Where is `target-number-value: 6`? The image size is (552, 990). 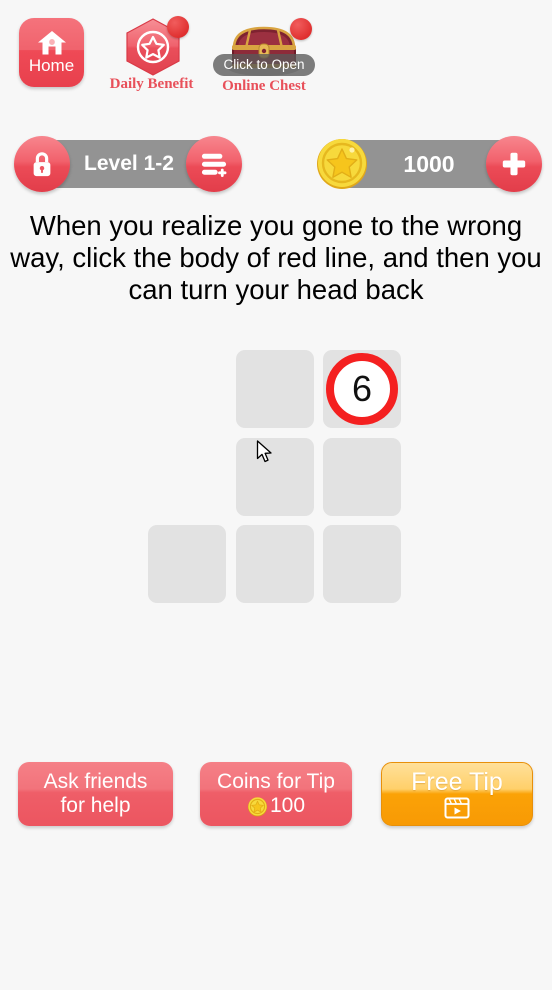 target-number-value: 6 is located at coordinates (362, 388).